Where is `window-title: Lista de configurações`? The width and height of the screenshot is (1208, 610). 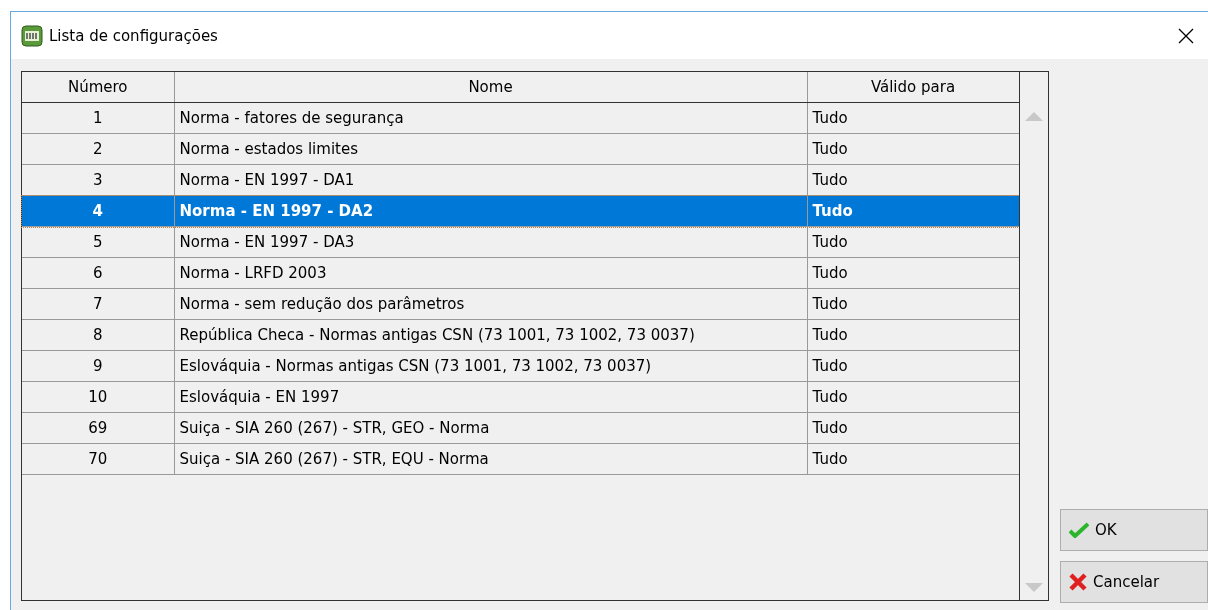
window-title: Lista de configurações is located at coordinates (134, 35).